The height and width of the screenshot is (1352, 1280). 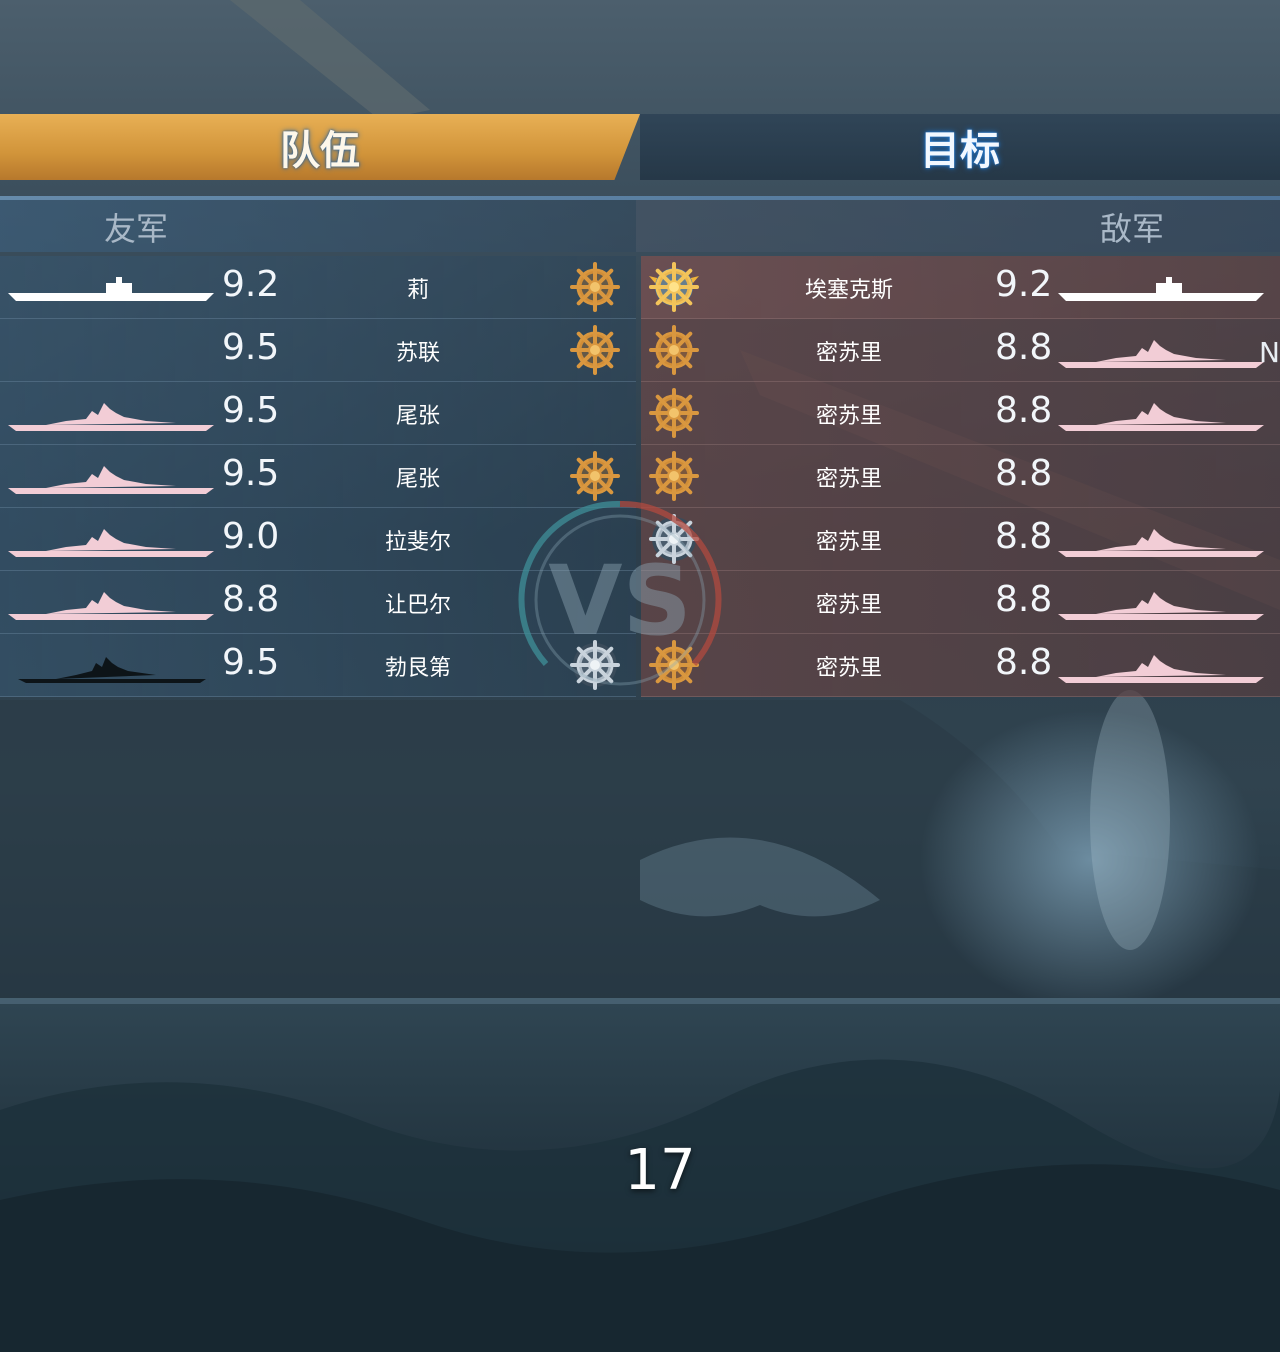 I want to click on friendly-header: 友军, so click(x=318, y=226).